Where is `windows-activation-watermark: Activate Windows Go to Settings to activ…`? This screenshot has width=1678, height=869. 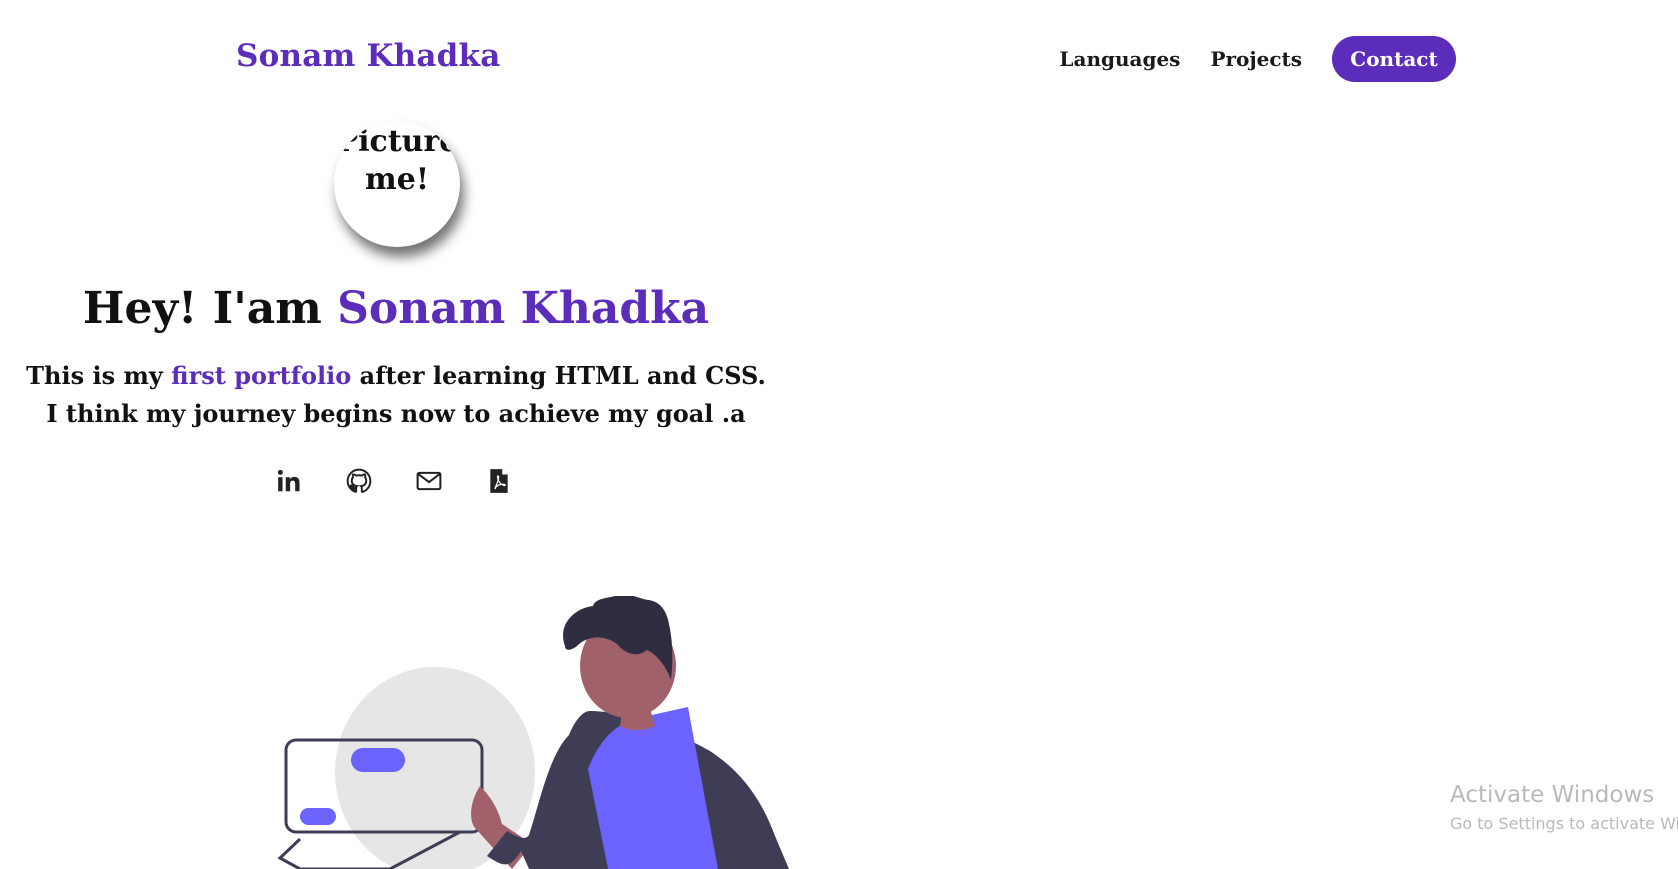 windows-activation-watermark: Activate Windows Go to Settings to activ… is located at coordinates (1564, 807).